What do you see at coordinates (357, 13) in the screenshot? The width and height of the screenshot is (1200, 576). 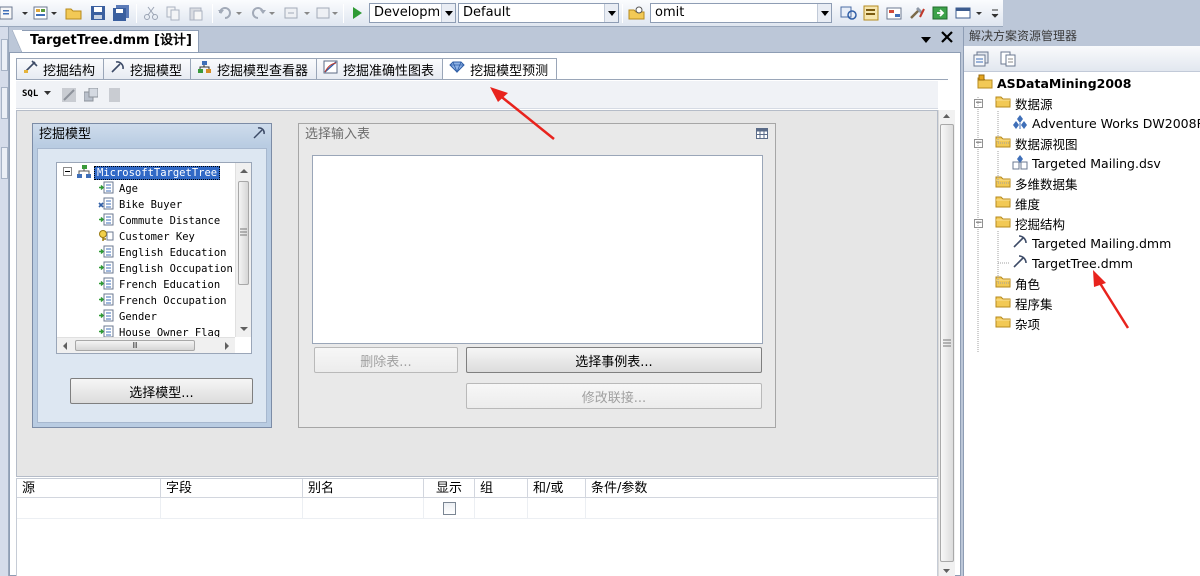 I see `start-debugging-icon` at bounding box center [357, 13].